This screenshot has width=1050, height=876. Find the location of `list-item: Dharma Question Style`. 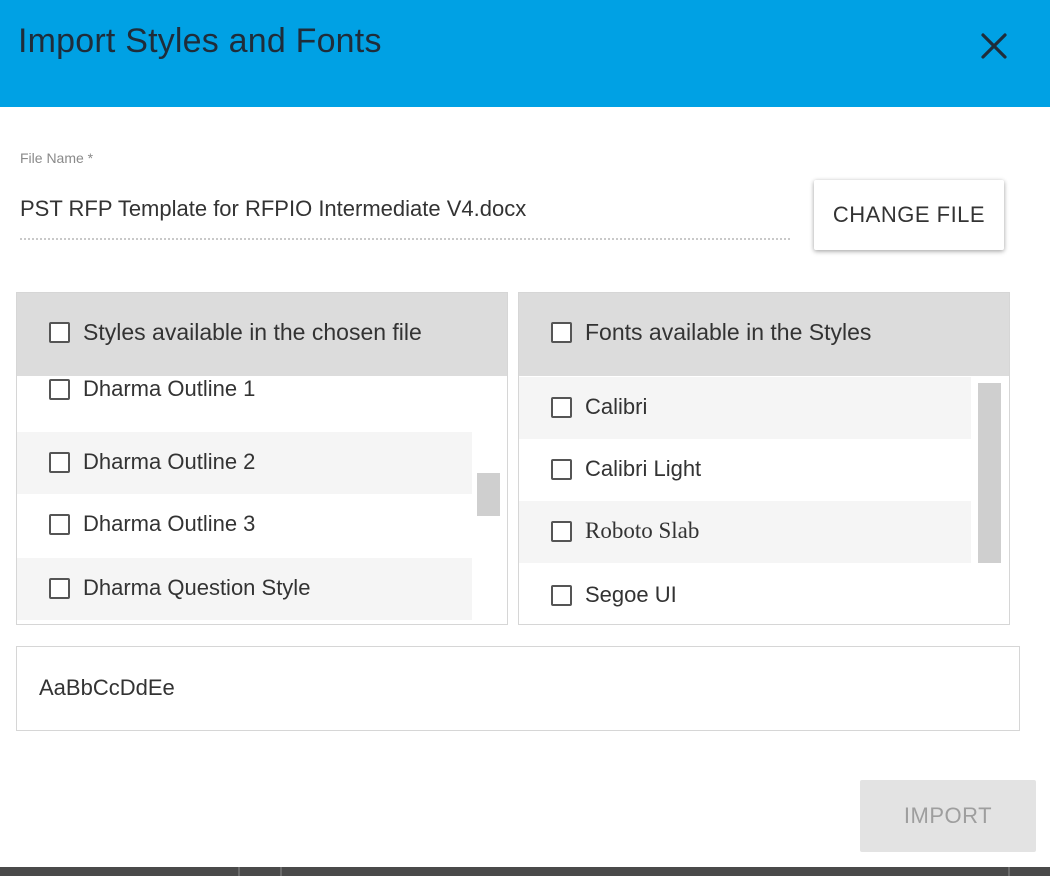

list-item: Dharma Question Style is located at coordinates (244, 589).